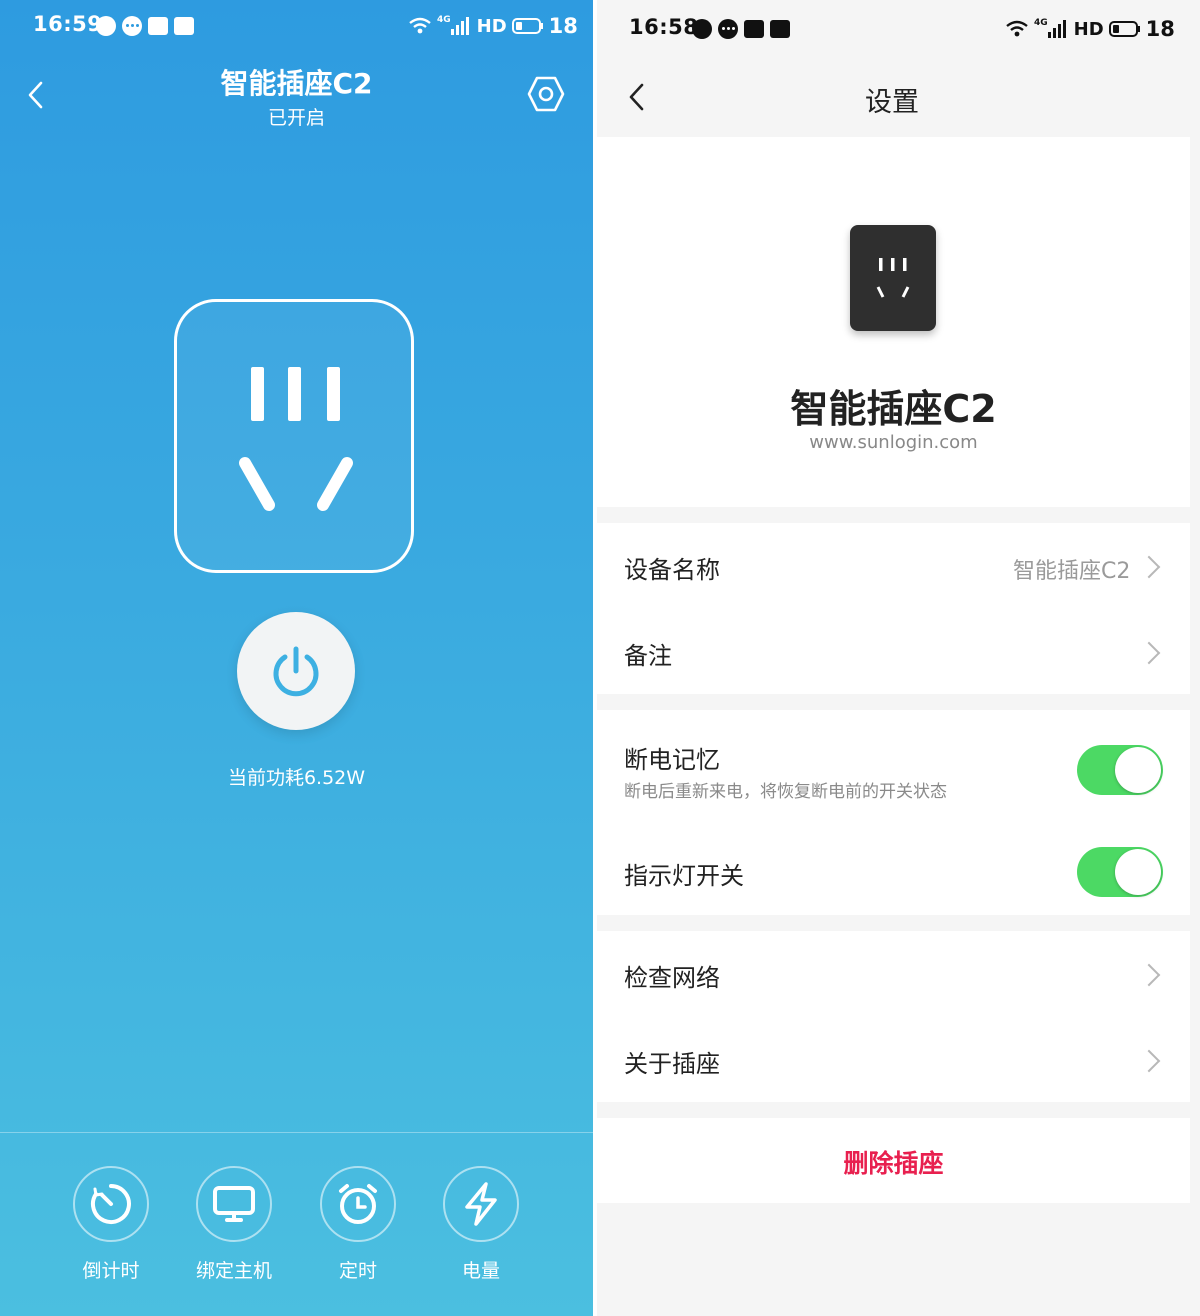 The image size is (1200, 1316). What do you see at coordinates (296, 1132) in the screenshot?
I see `divider` at bounding box center [296, 1132].